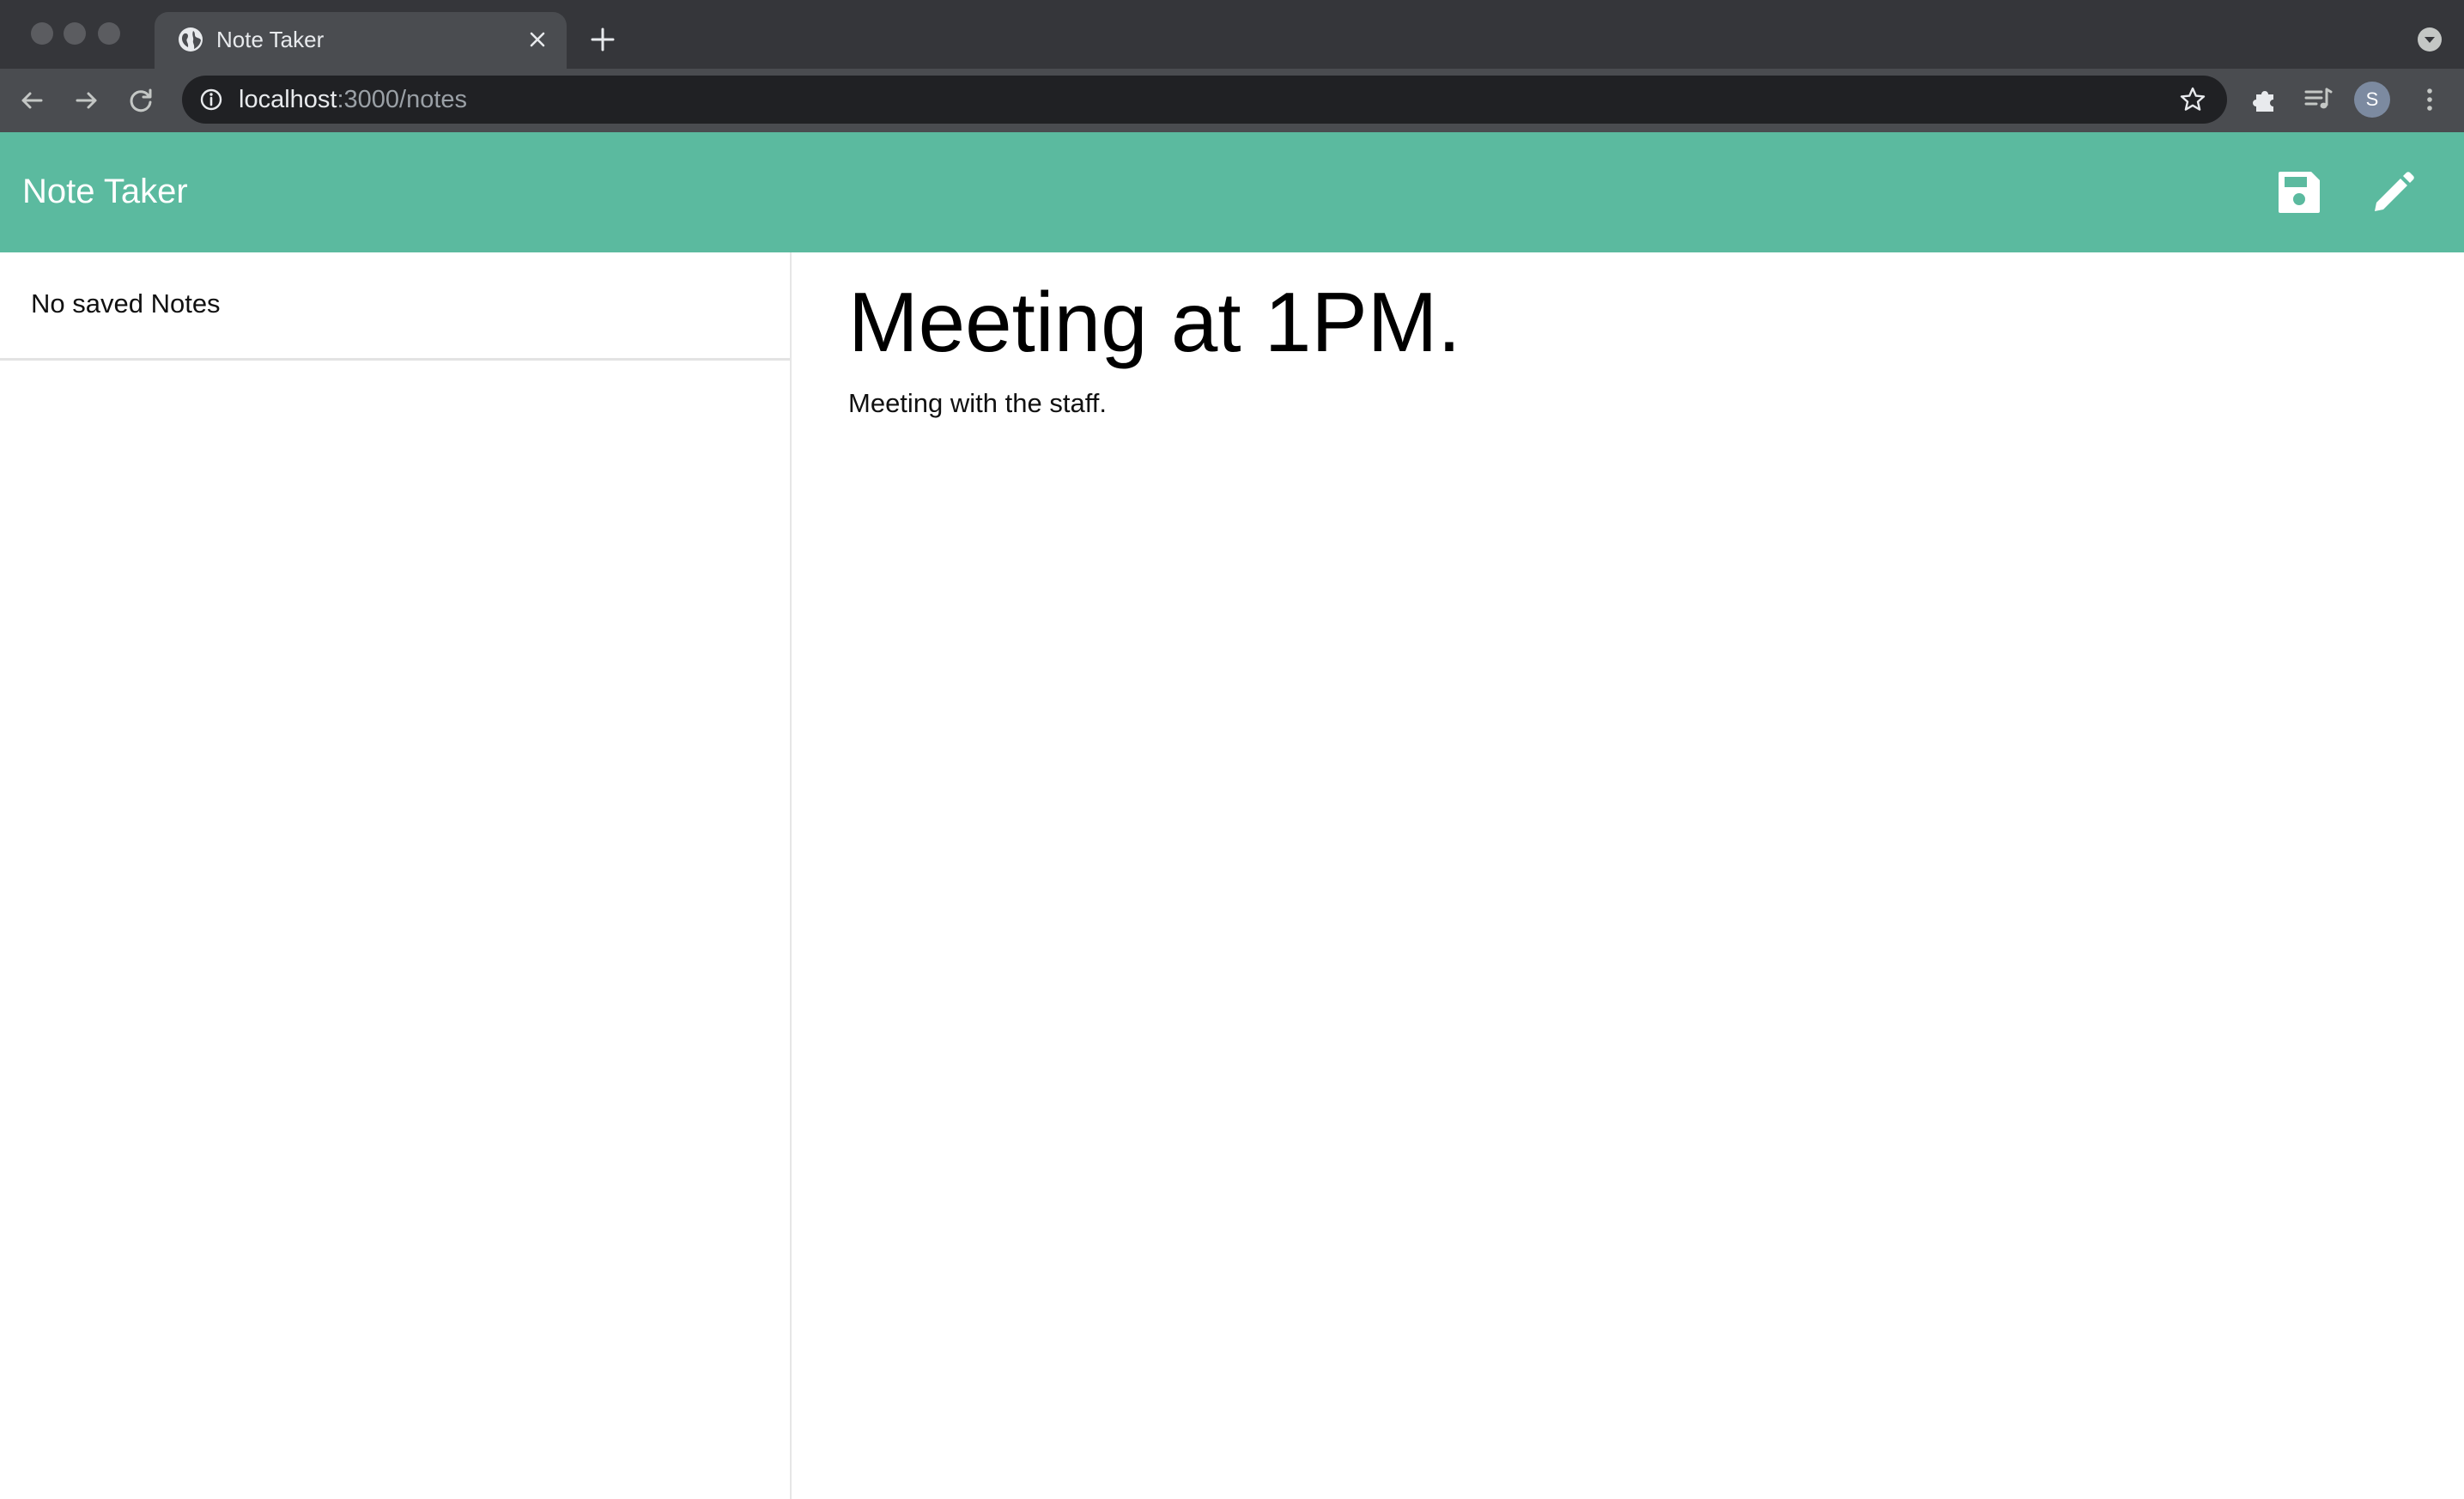 This screenshot has width=2464, height=1499. What do you see at coordinates (105, 191) in the screenshot?
I see `app-brand: Note Taker` at bounding box center [105, 191].